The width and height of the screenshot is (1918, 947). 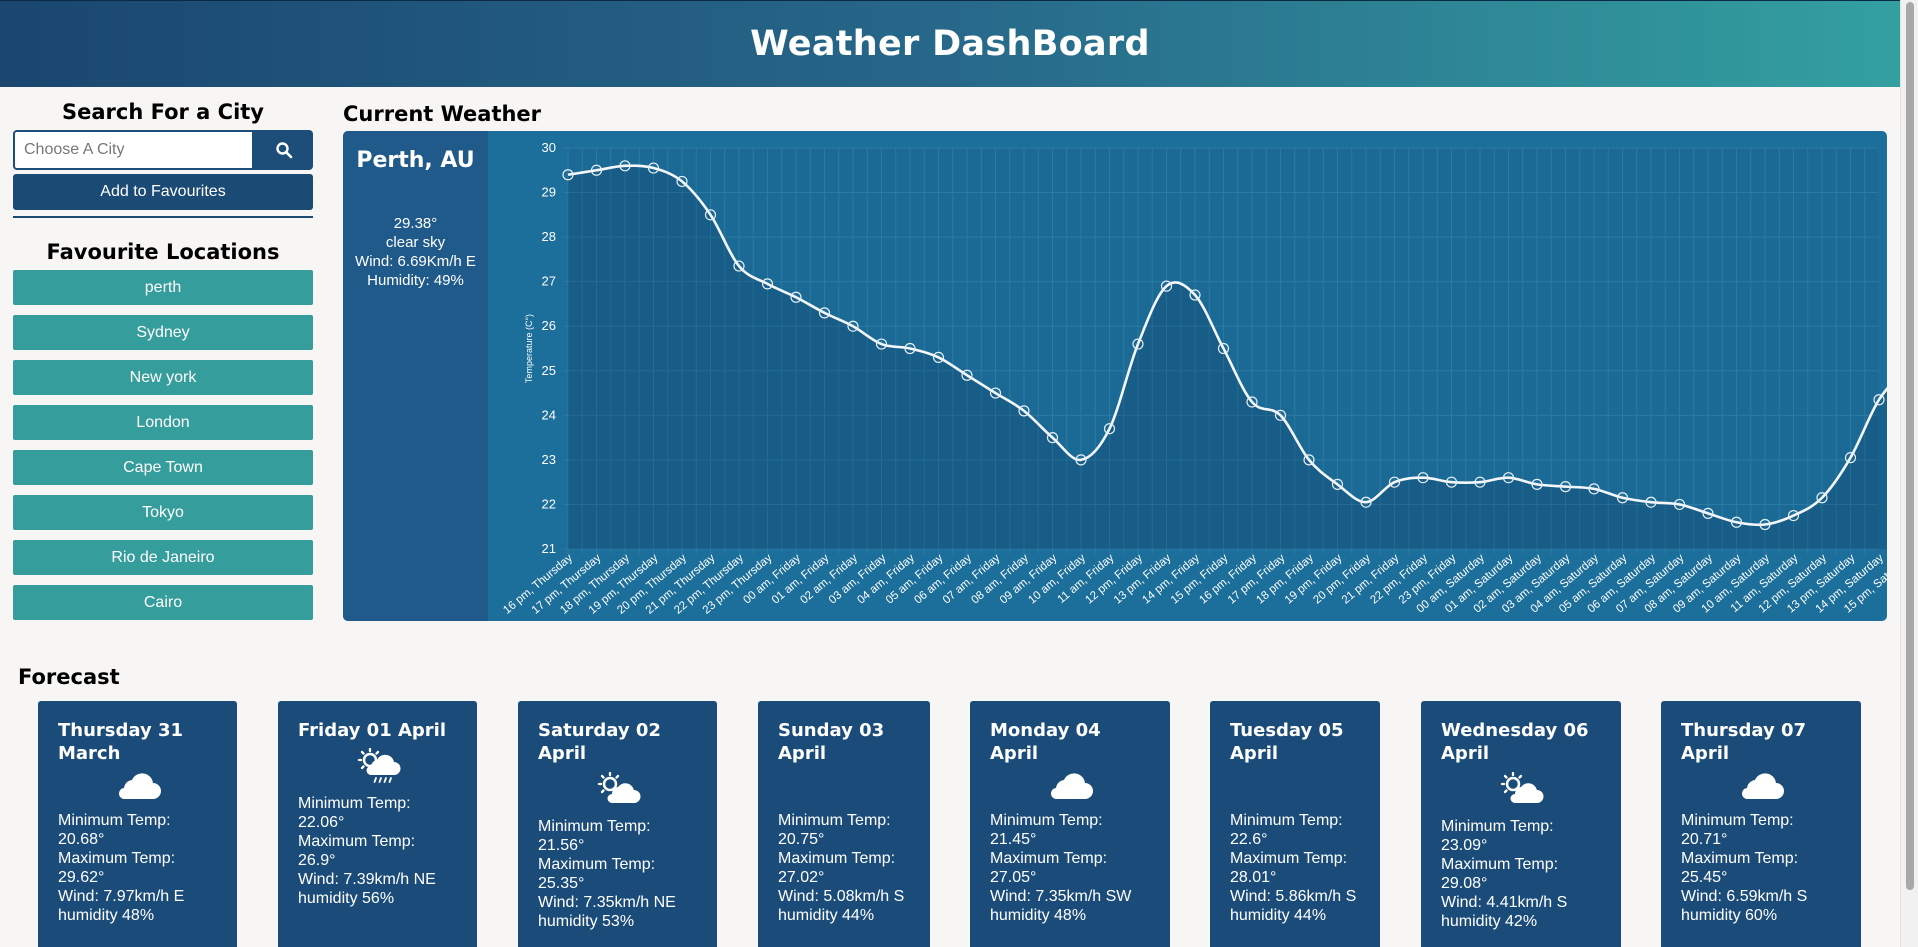 What do you see at coordinates (594, 836) in the screenshot?
I see `forecast-min-temp: Minimum Temp: 21.56°` at bounding box center [594, 836].